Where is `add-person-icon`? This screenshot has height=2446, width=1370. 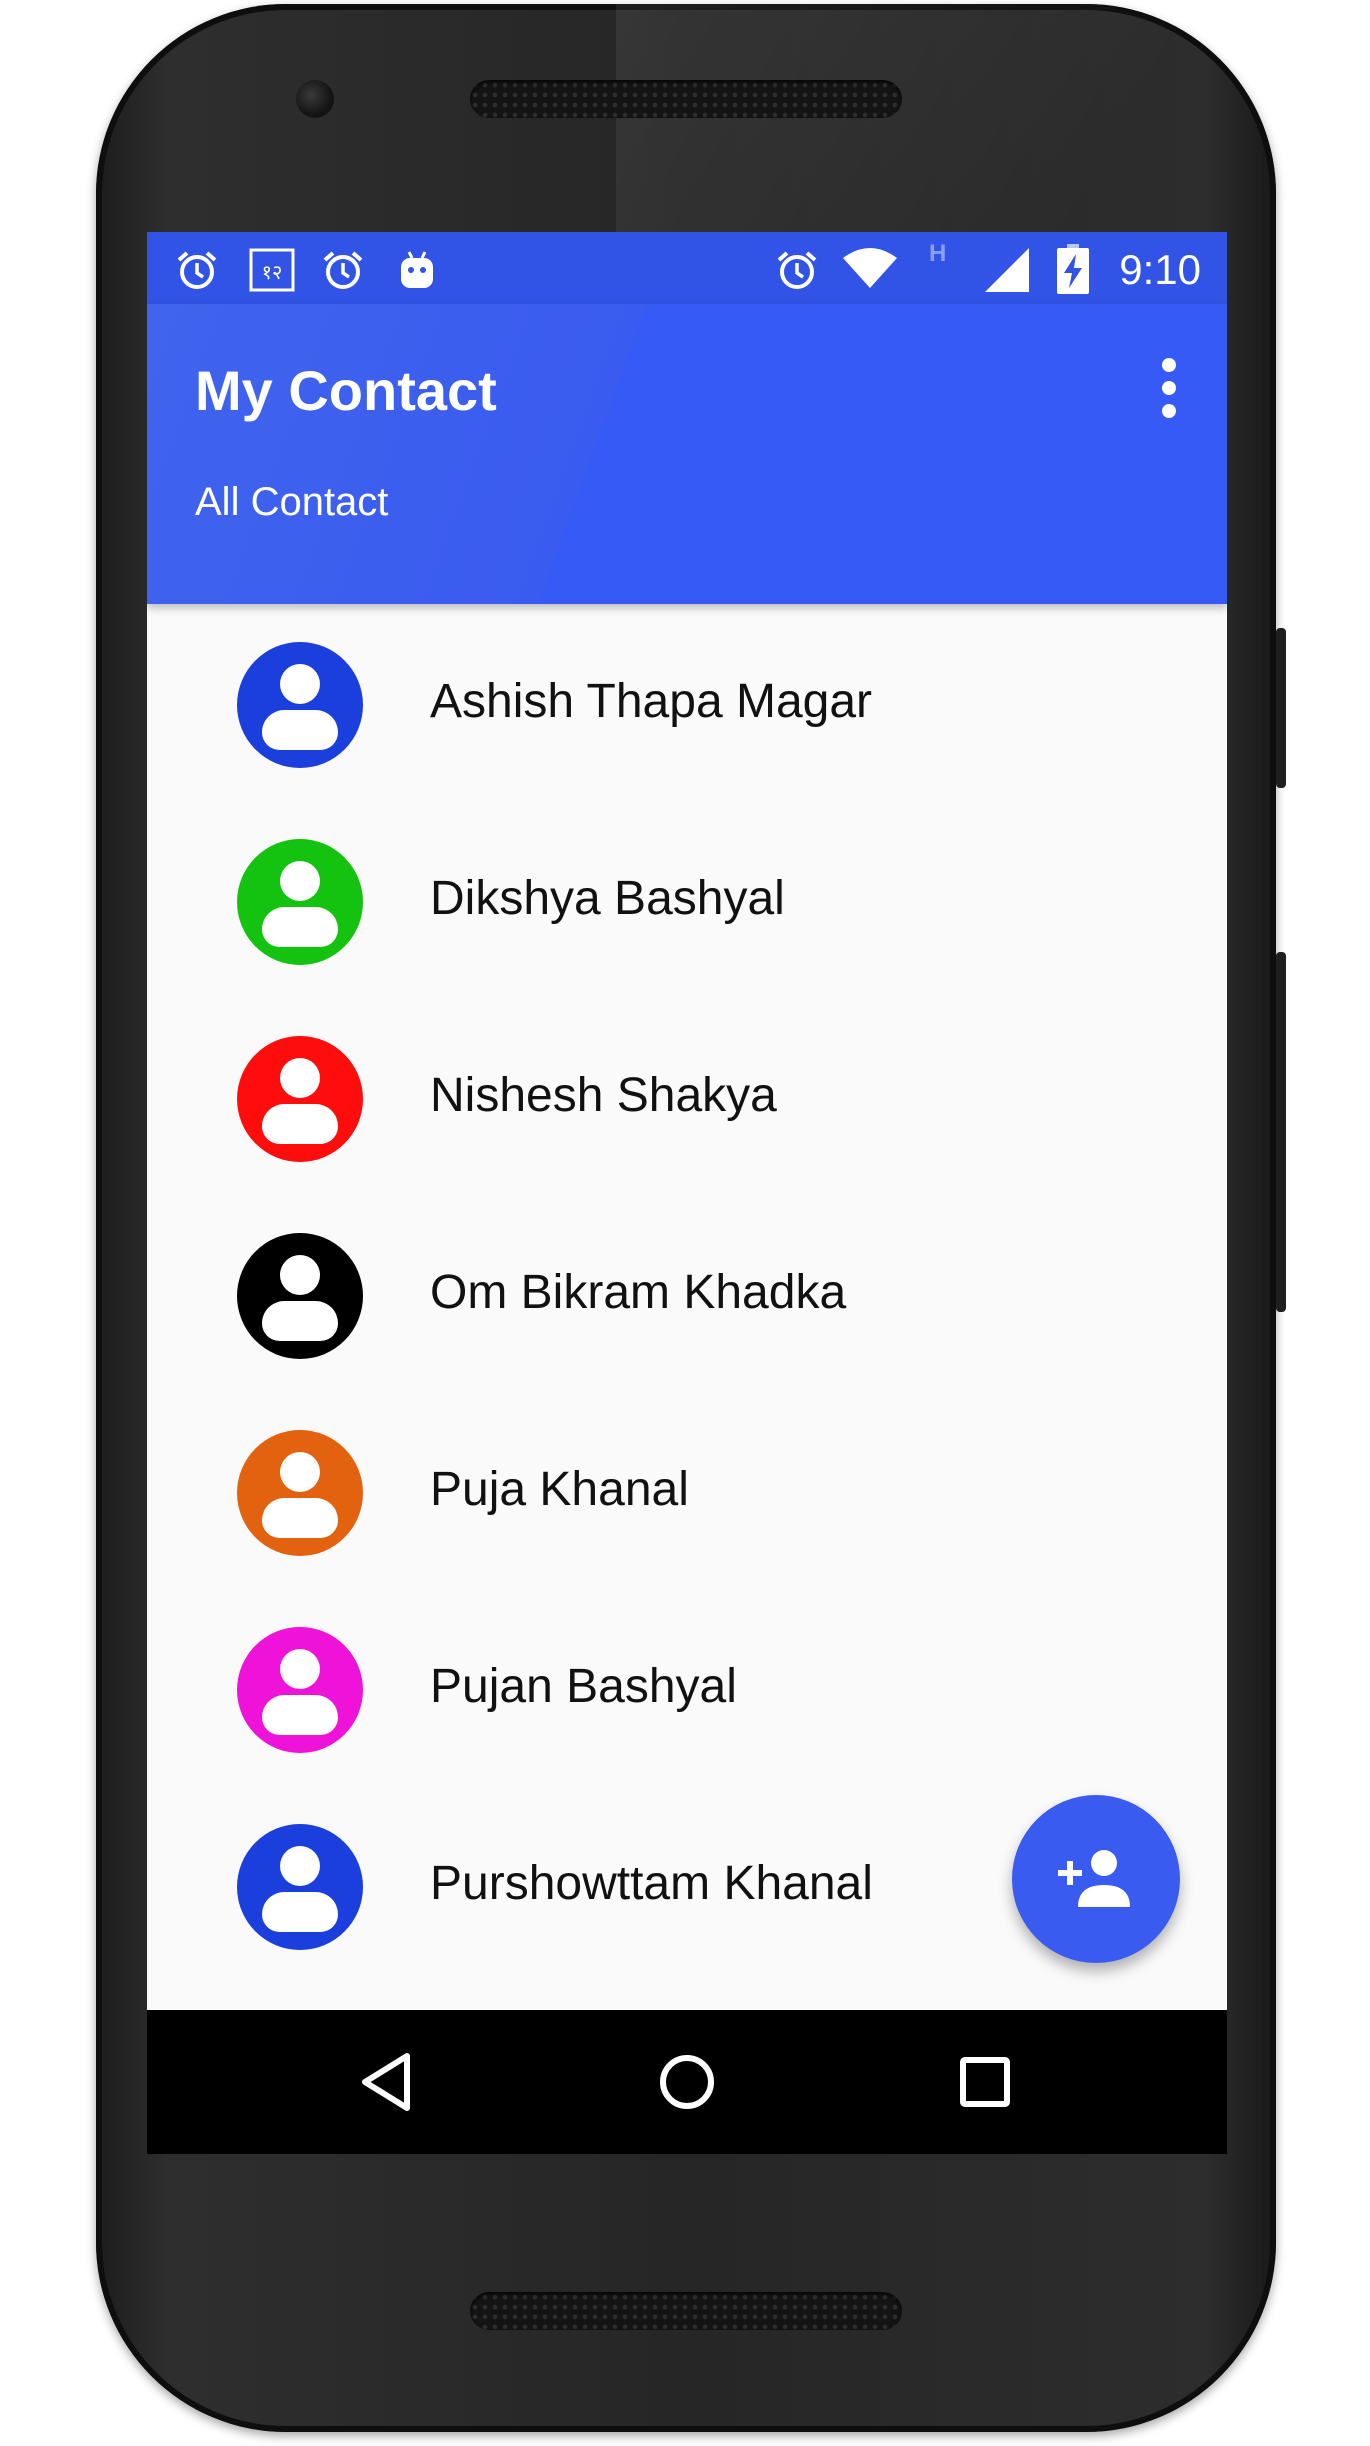 add-person-icon is located at coordinates (1094, 1878).